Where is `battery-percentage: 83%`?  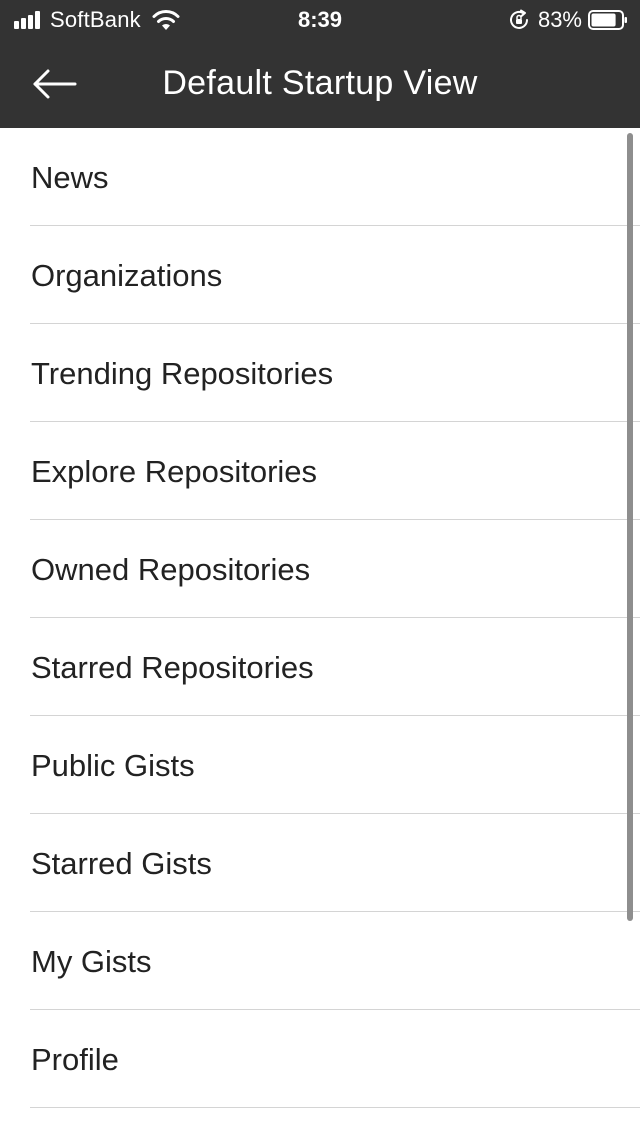
battery-percentage: 83% is located at coordinates (559, 19).